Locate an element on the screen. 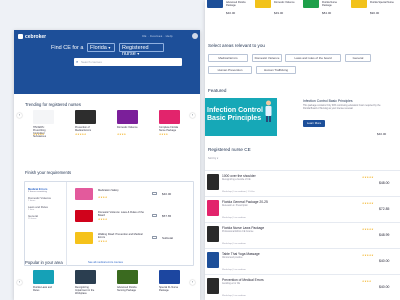  requirement-tab: Domestic Violence 2 hours is located at coordinates (39, 199).